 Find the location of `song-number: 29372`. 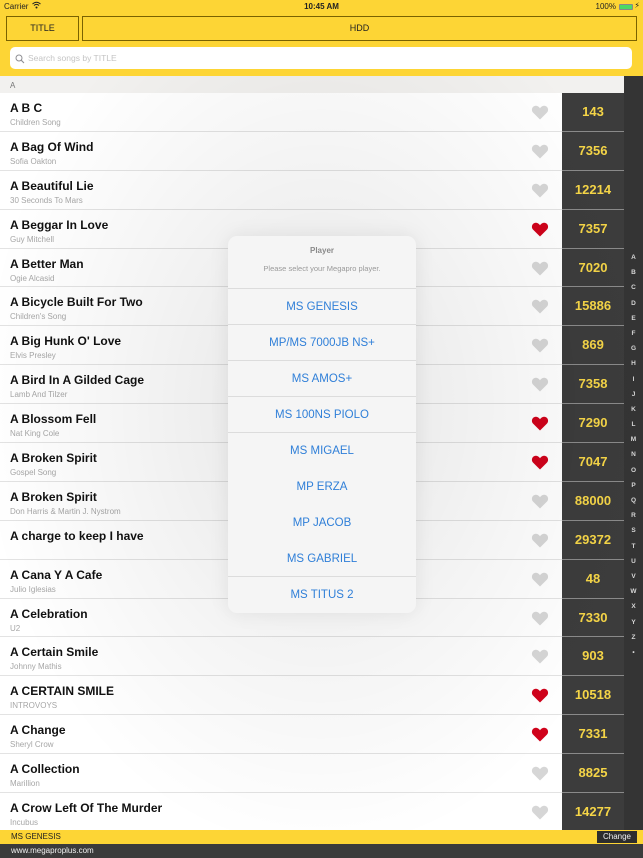

song-number: 29372 is located at coordinates (593, 540).